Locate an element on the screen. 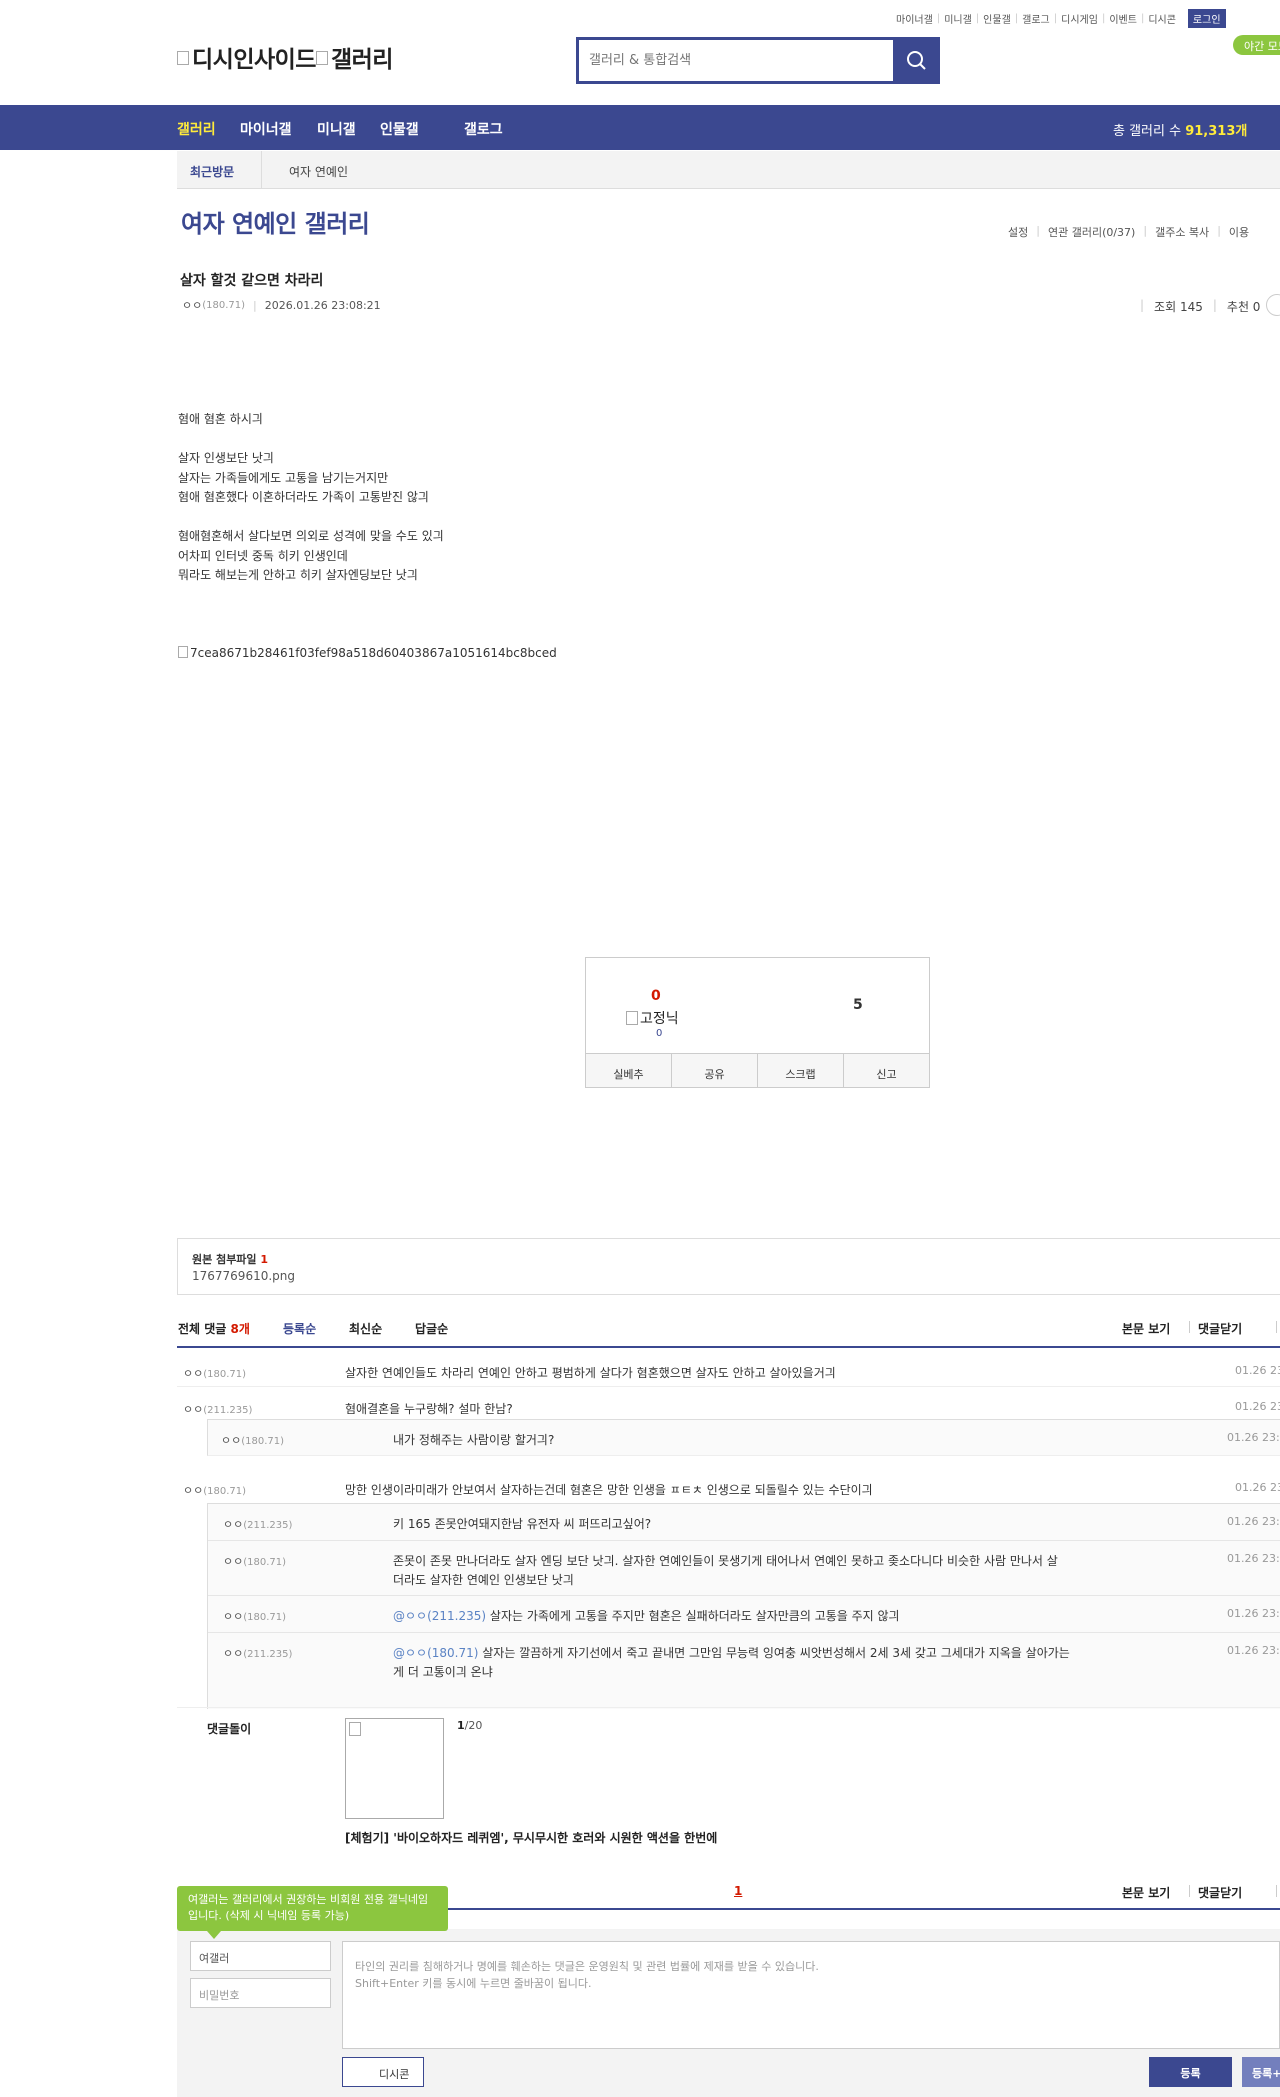  util-mini-gallery: 미니갤 is located at coordinates (958, 18).